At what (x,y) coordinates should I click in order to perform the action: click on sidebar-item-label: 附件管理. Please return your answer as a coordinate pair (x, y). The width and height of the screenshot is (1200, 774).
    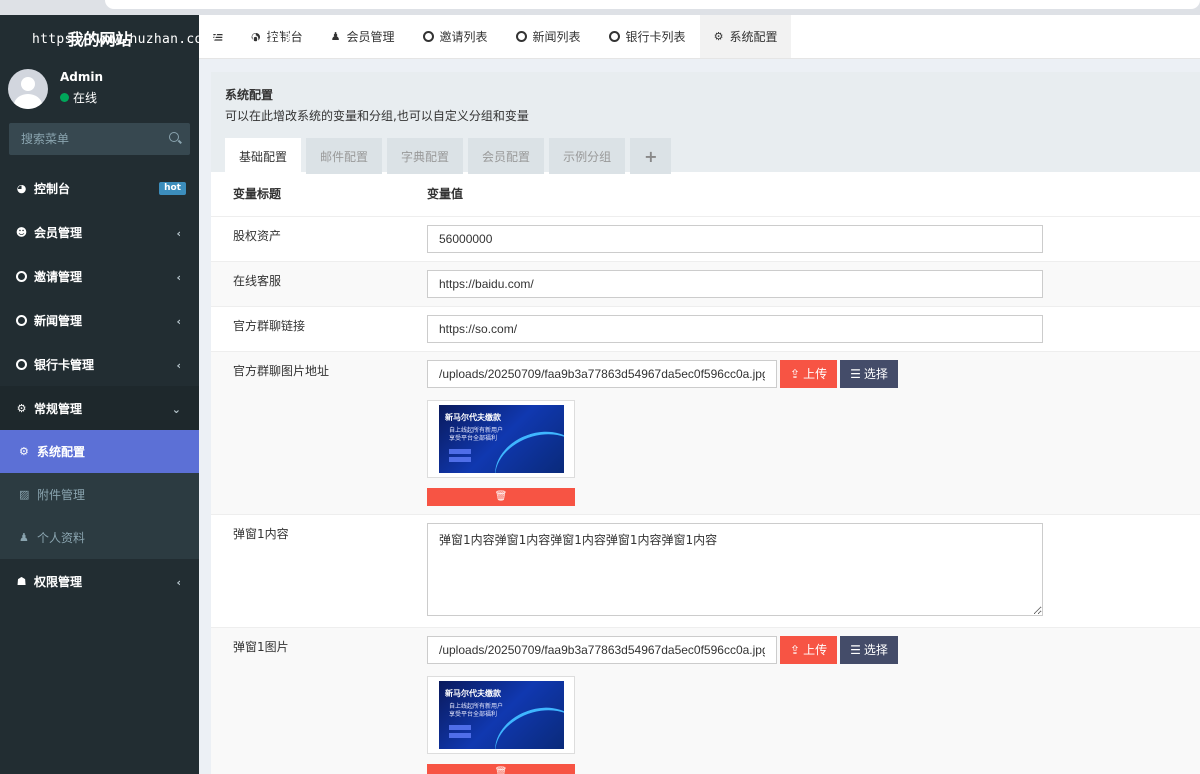
    Looking at the image, I should click on (61, 495).